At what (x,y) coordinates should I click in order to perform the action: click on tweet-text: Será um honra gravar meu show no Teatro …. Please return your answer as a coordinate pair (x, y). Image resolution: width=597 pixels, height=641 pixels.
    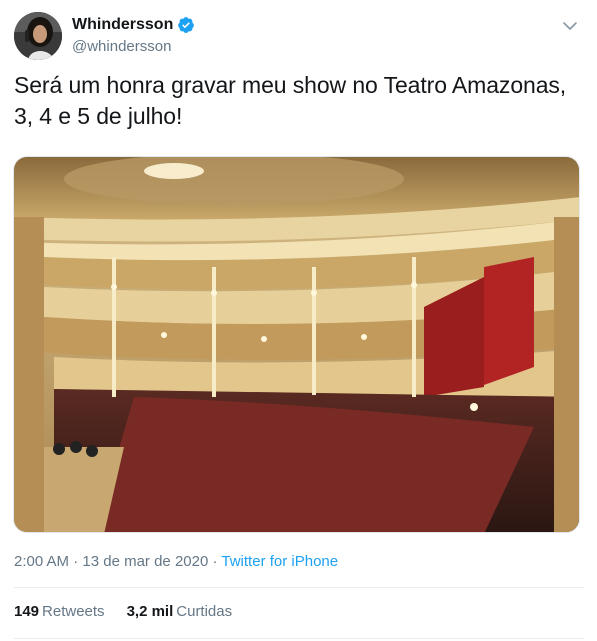
    Looking at the image, I should click on (290, 100).